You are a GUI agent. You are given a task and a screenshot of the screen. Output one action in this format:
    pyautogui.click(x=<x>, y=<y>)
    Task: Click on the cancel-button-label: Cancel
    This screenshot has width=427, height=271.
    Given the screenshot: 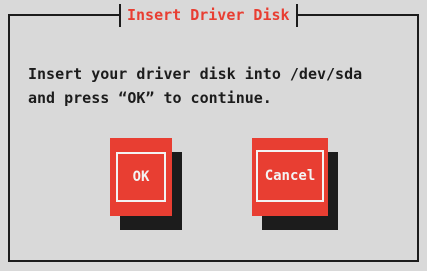 What is the action you would take?
    pyautogui.click(x=290, y=176)
    